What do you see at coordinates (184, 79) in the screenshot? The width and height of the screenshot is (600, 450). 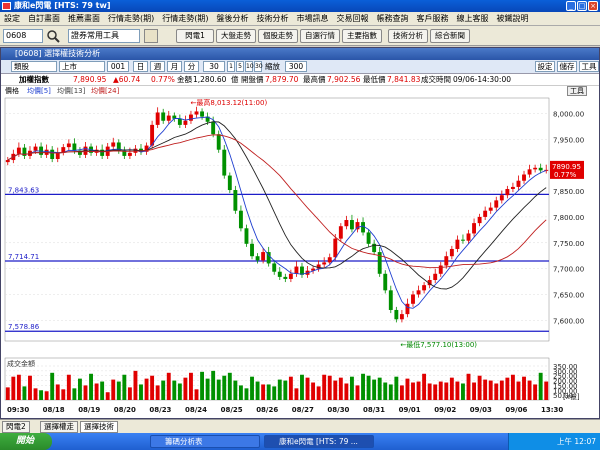 I see `amount-label: 金額` at bounding box center [184, 79].